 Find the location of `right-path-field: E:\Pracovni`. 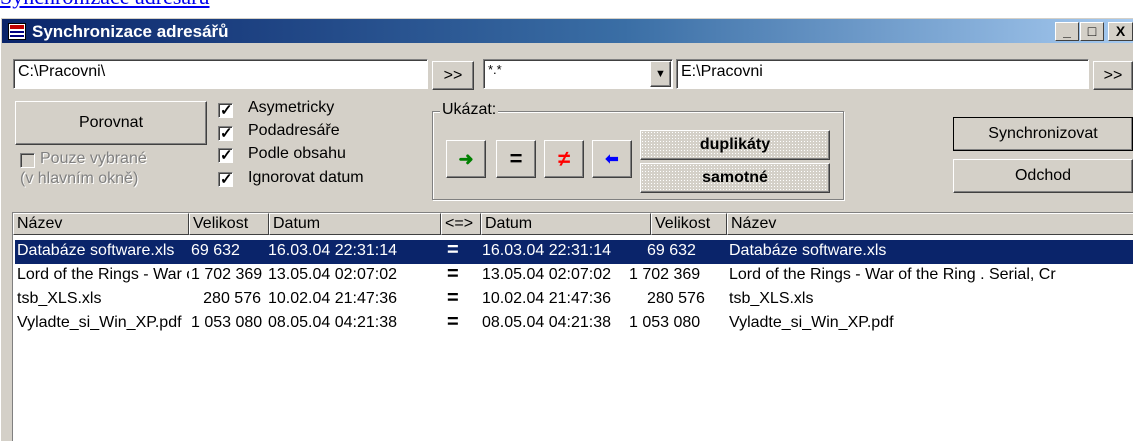

right-path-field: E:\Pracovni is located at coordinates (882, 74).